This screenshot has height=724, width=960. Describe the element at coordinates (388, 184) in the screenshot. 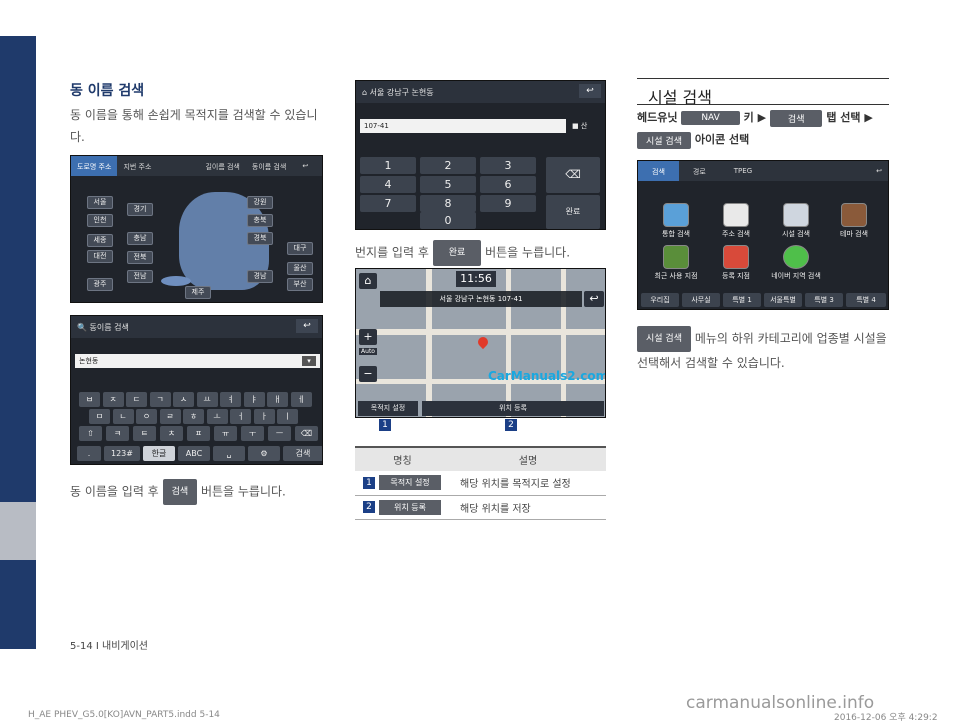

I see `key-4: 4` at that location.